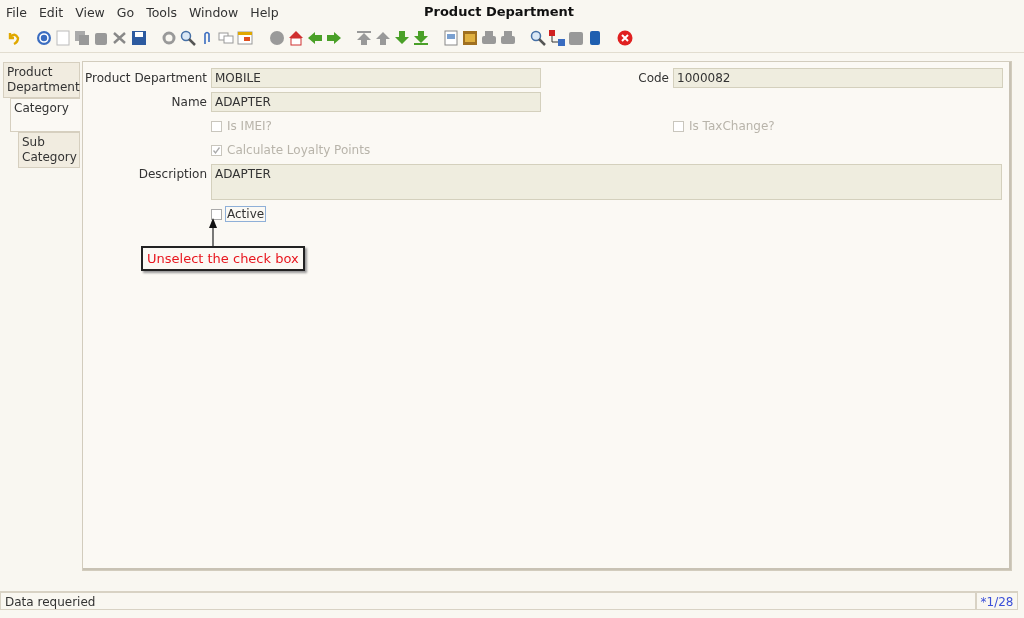 This screenshot has height=618, width=1024. What do you see at coordinates (838, 78) in the screenshot?
I see `input-field: 1000082` at bounding box center [838, 78].